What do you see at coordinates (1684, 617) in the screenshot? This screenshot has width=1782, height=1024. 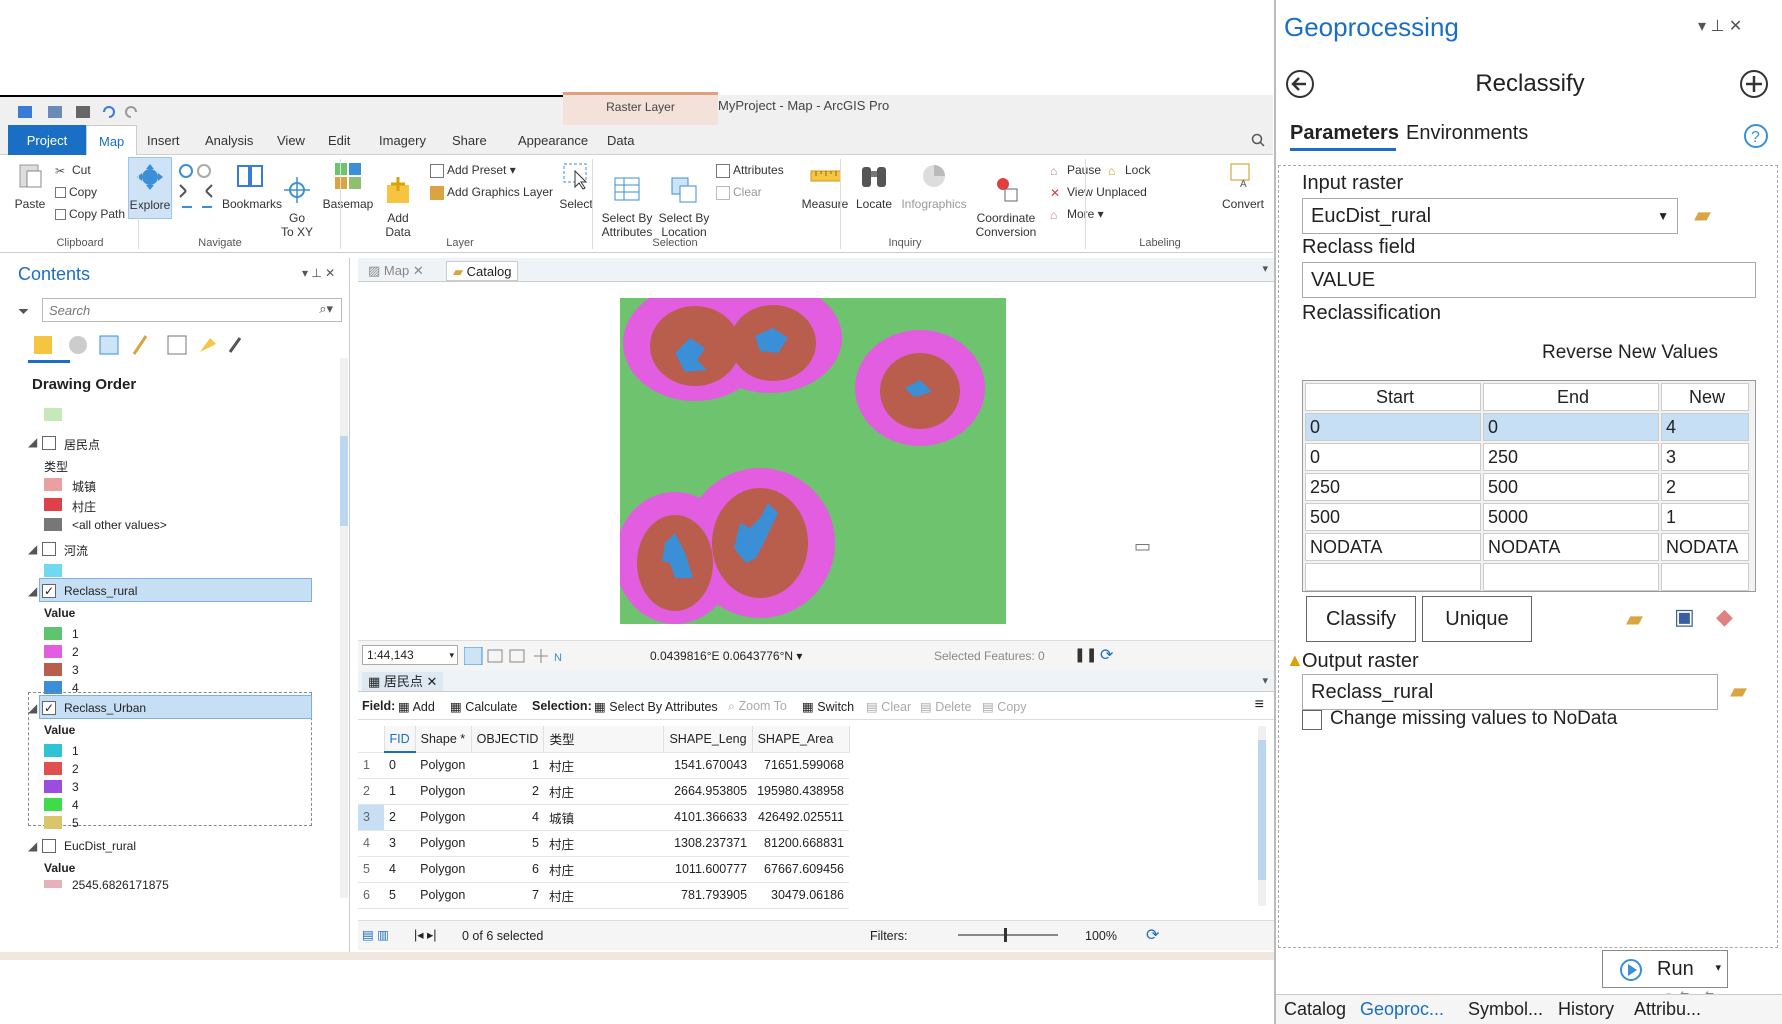 I see `save-icon: ▣` at bounding box center [1684, 617].